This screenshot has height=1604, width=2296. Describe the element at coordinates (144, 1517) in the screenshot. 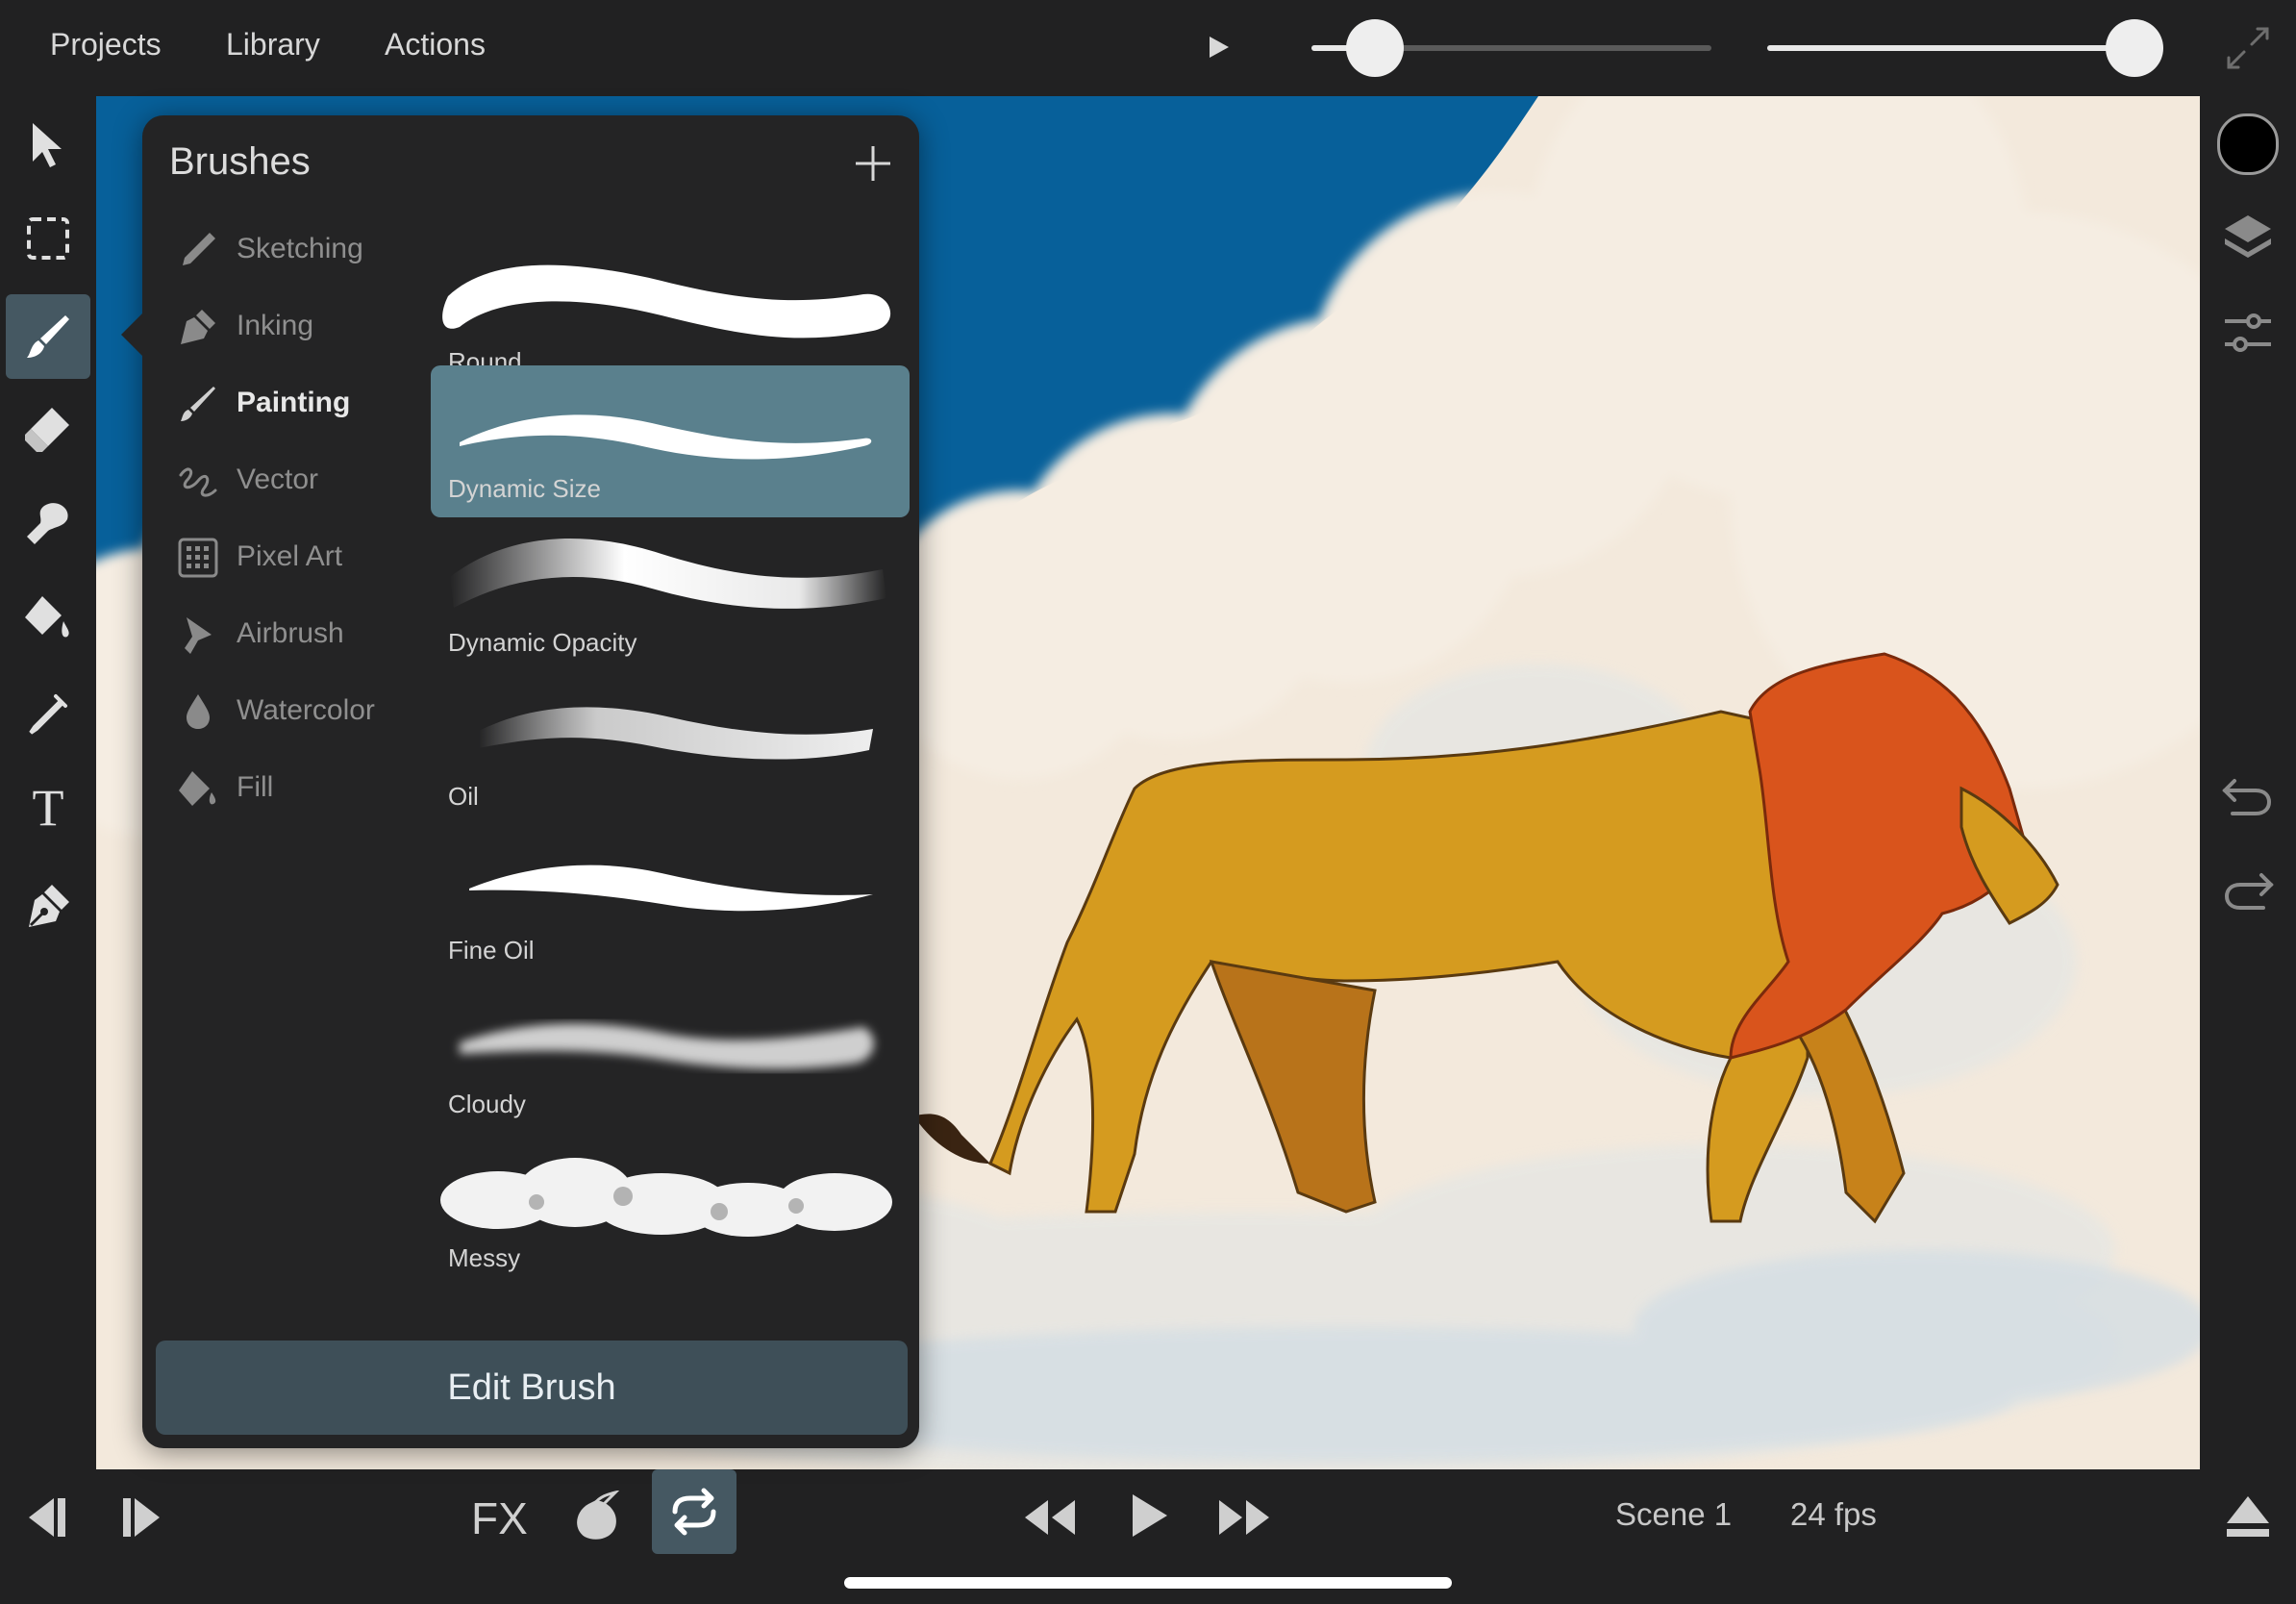

I see `next-frame-icon` at that location.